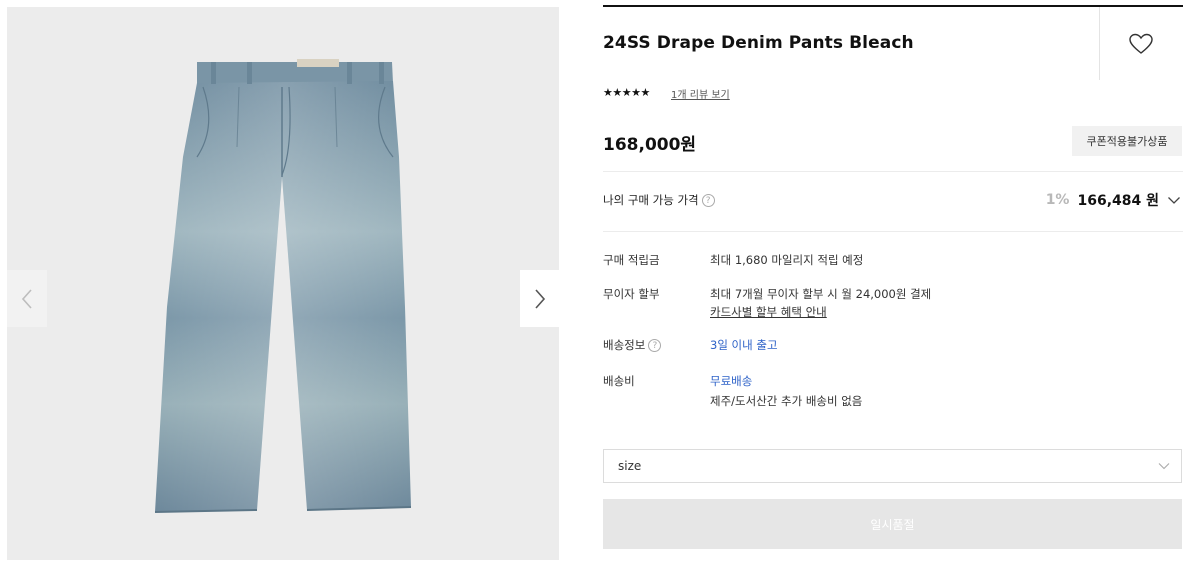 The width and height of the screenshot is (1200, 571). I want to click on rating-stars: ★★★★★, so click(626, 92).